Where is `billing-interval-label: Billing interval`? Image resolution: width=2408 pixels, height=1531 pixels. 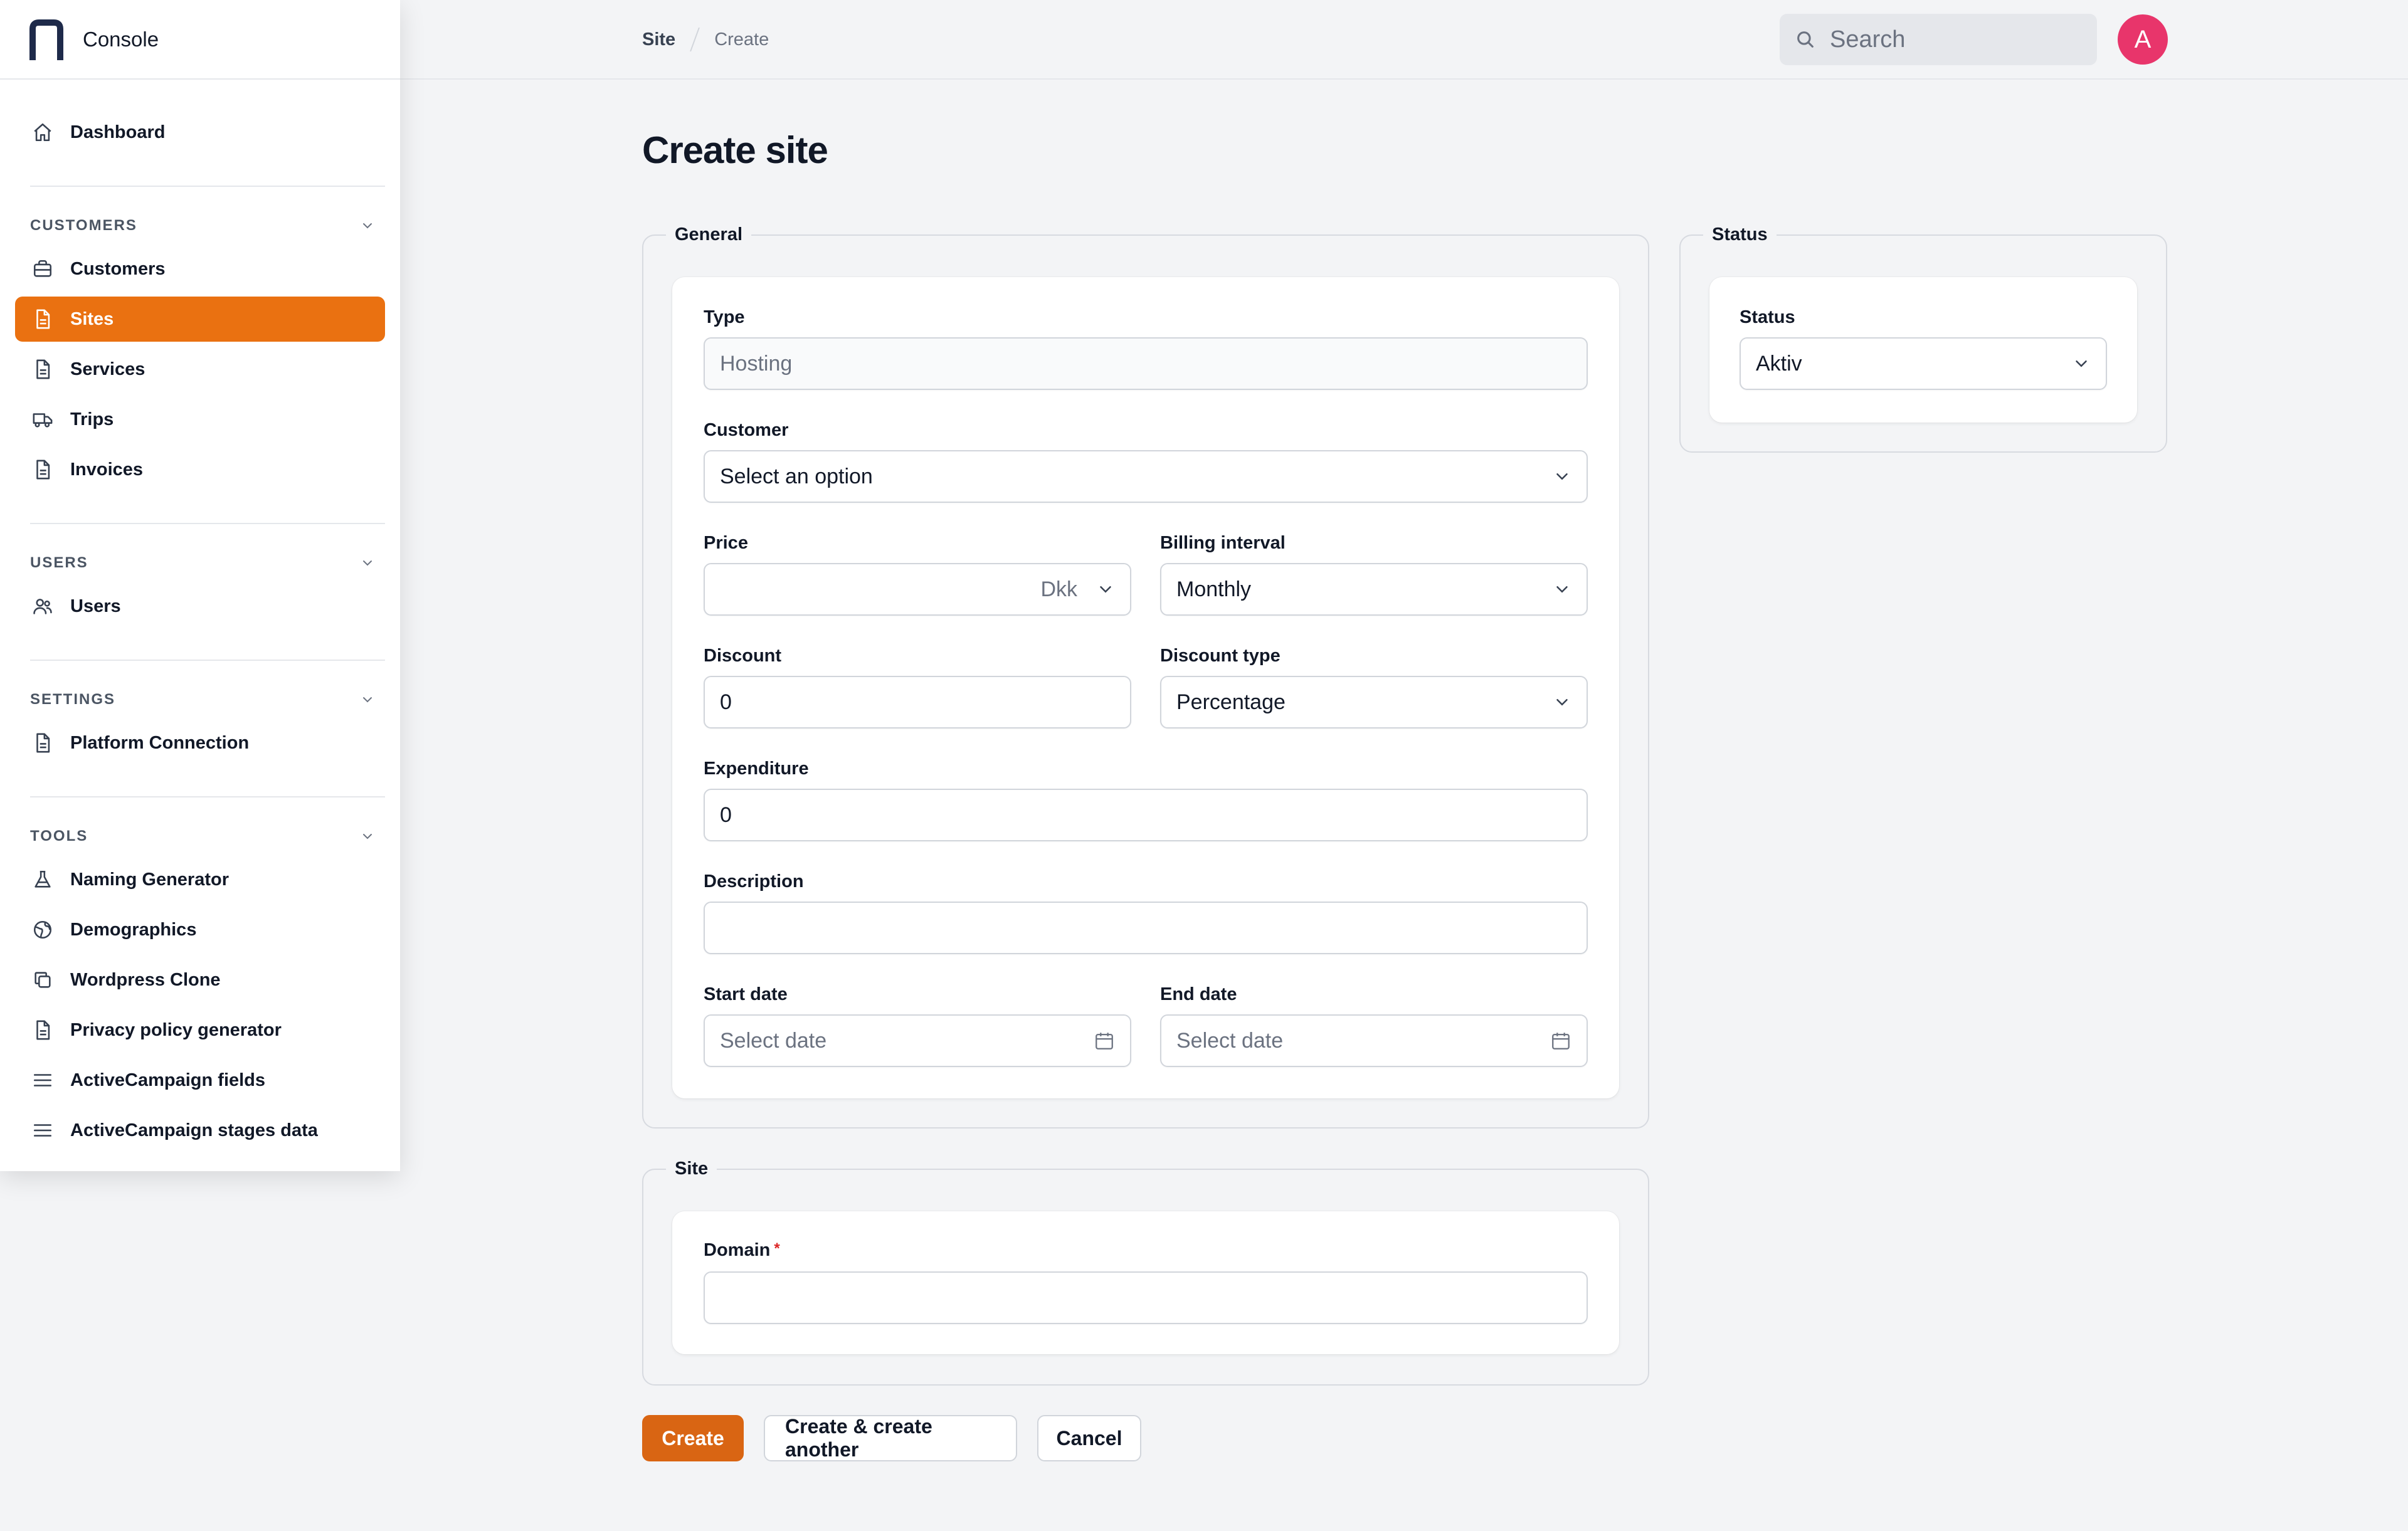 billing-interval-label: Billing interval is located at coordinates (1223, 543).